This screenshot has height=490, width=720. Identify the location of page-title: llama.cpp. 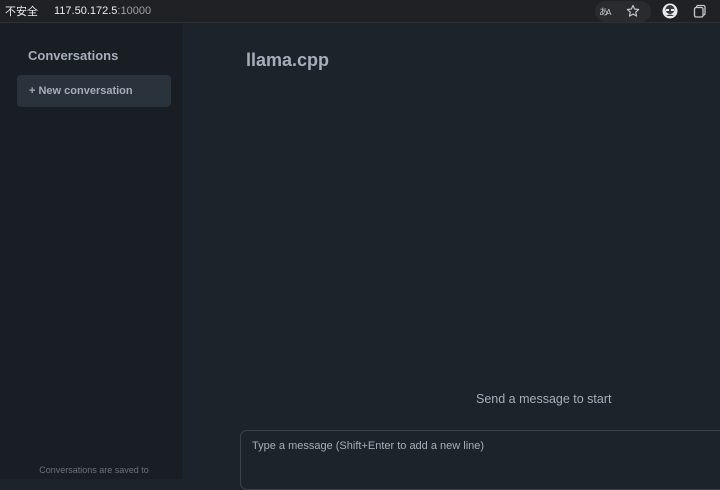
(288, 60).